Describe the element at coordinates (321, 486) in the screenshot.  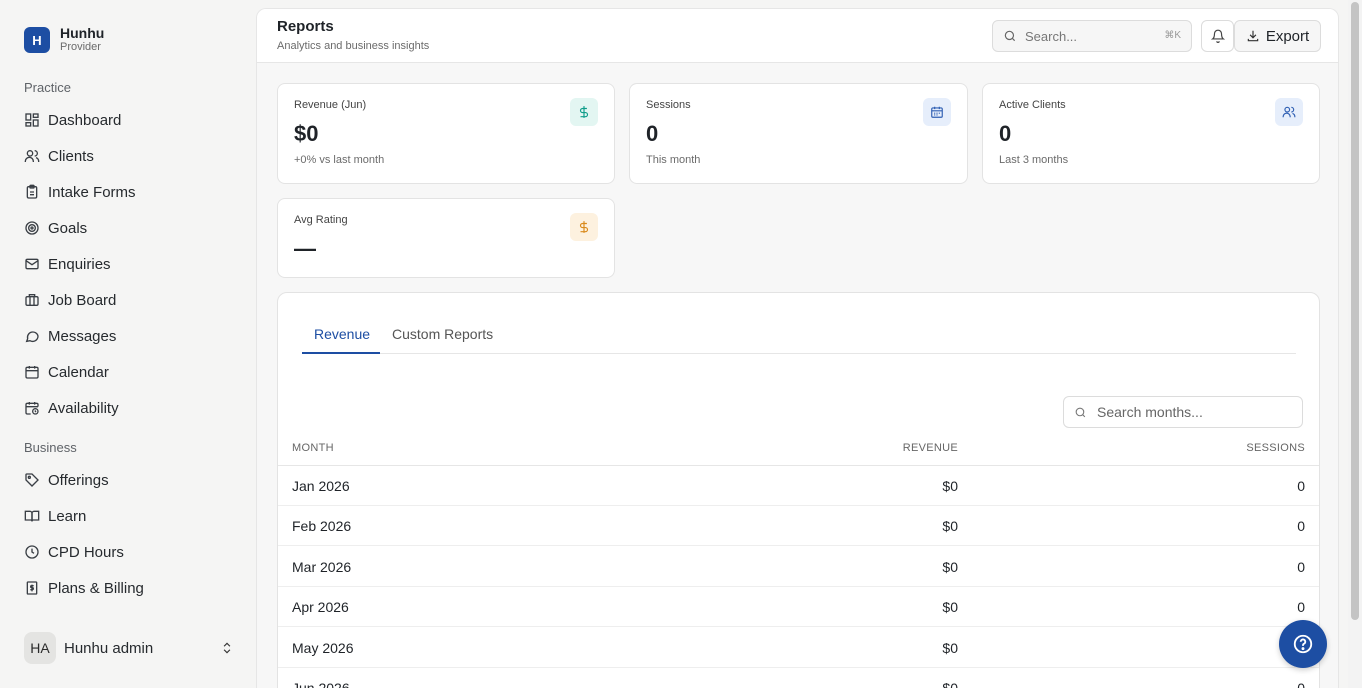
I see `cell-month: Jan 2026` at that location.